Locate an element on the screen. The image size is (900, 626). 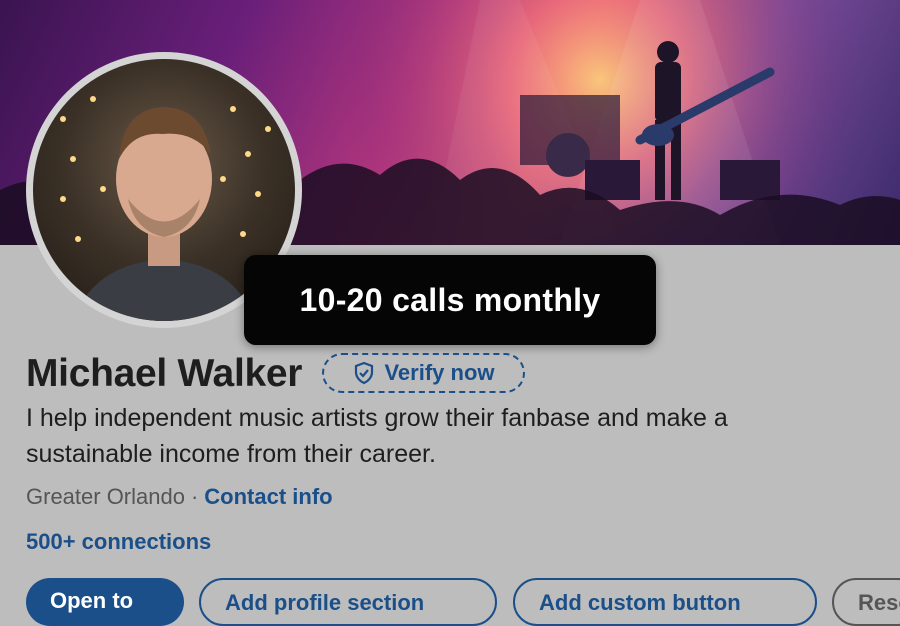
open-to-button: Open to is located at coordinates (105, 602).